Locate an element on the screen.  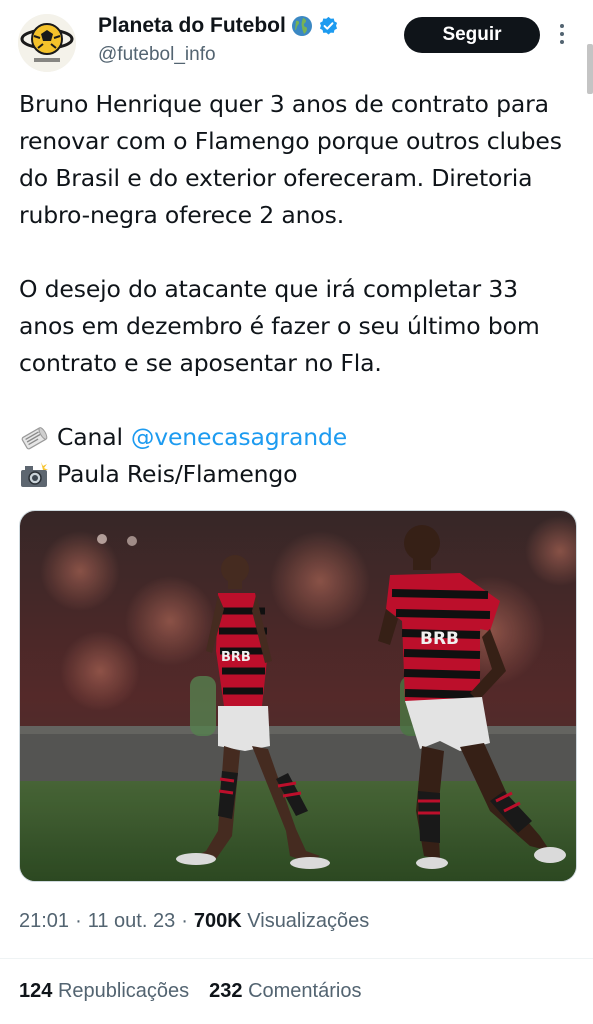
channel-mention-link: @venecasagrande is located at coordinates (239, 437).